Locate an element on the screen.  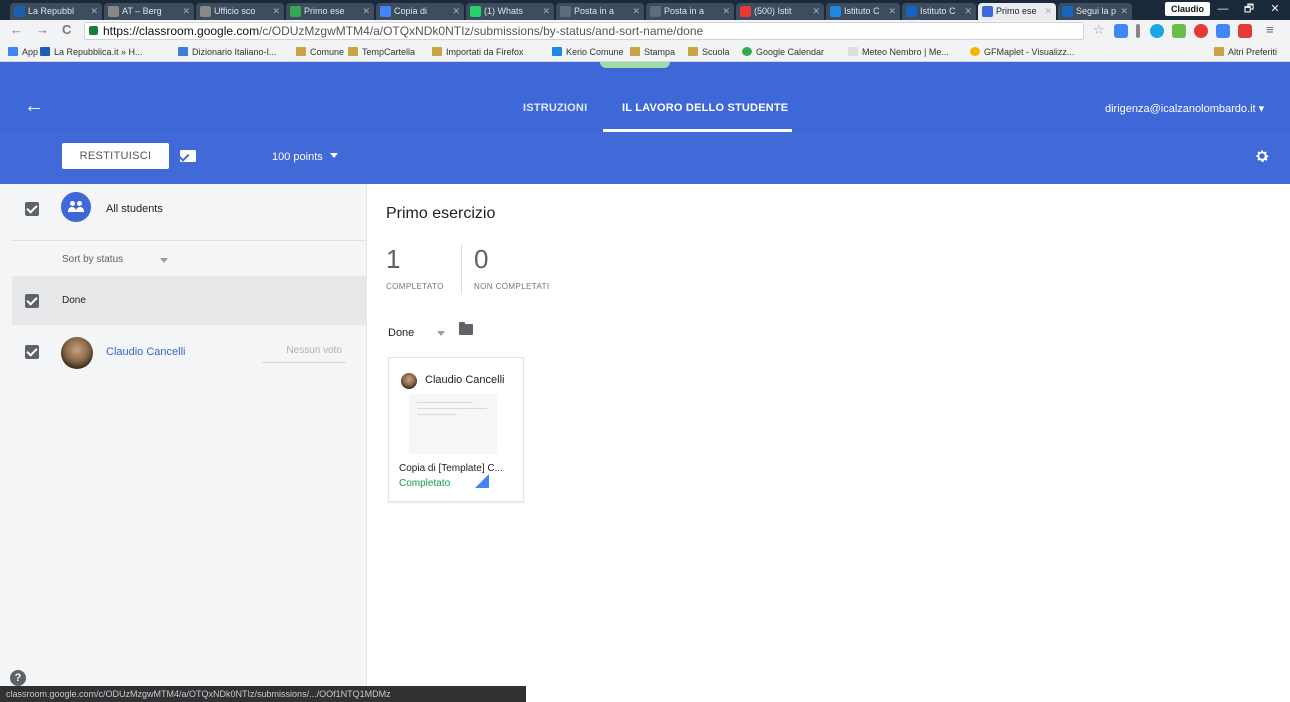
bookmark-other-folder: Altri Preferiti is located at coordinates (1245, 52).